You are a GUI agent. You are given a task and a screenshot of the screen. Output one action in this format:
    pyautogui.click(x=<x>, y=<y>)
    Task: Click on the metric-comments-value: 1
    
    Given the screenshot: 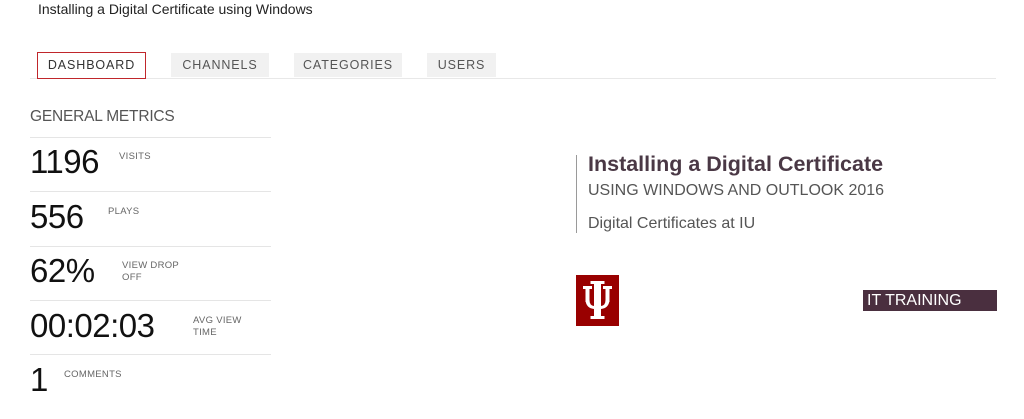 What is the action you would take?
    pyautogui.click(x=39, y=379)
    